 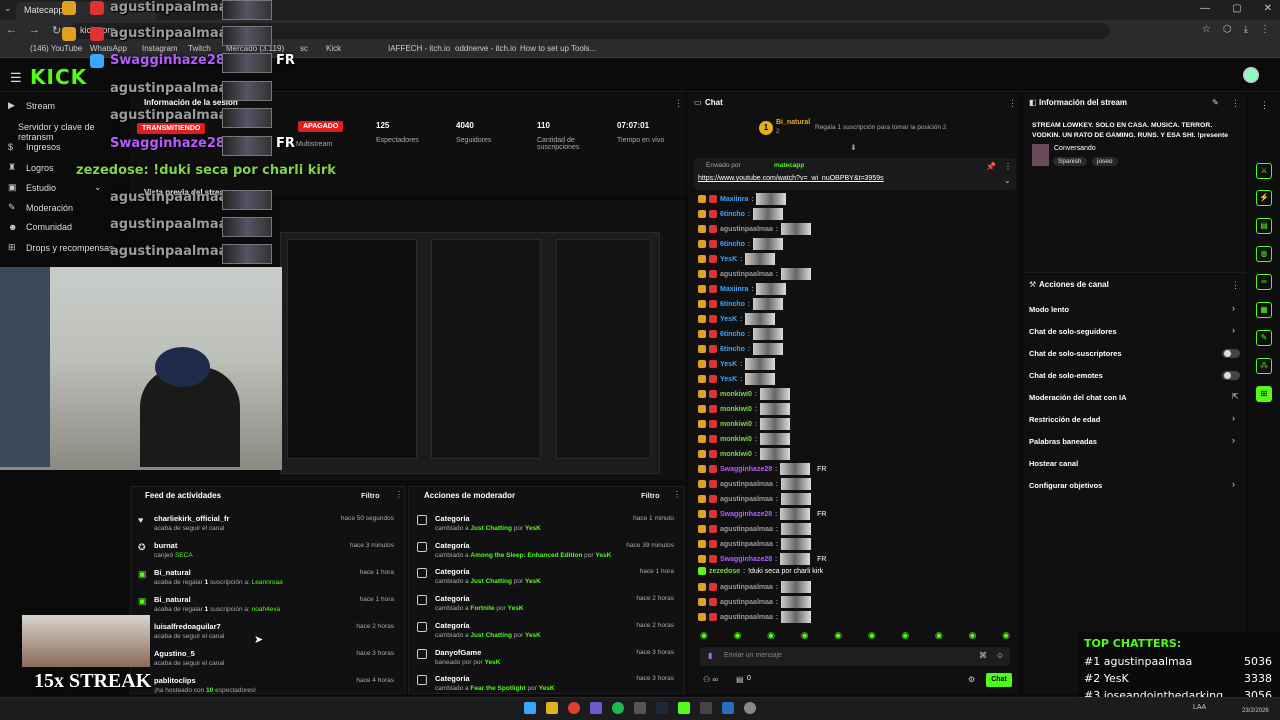 What do you see at coordinates (160, 48) in the screenshot?
I see `bookmark-3: Instagram` at bounding box center [160, 48].